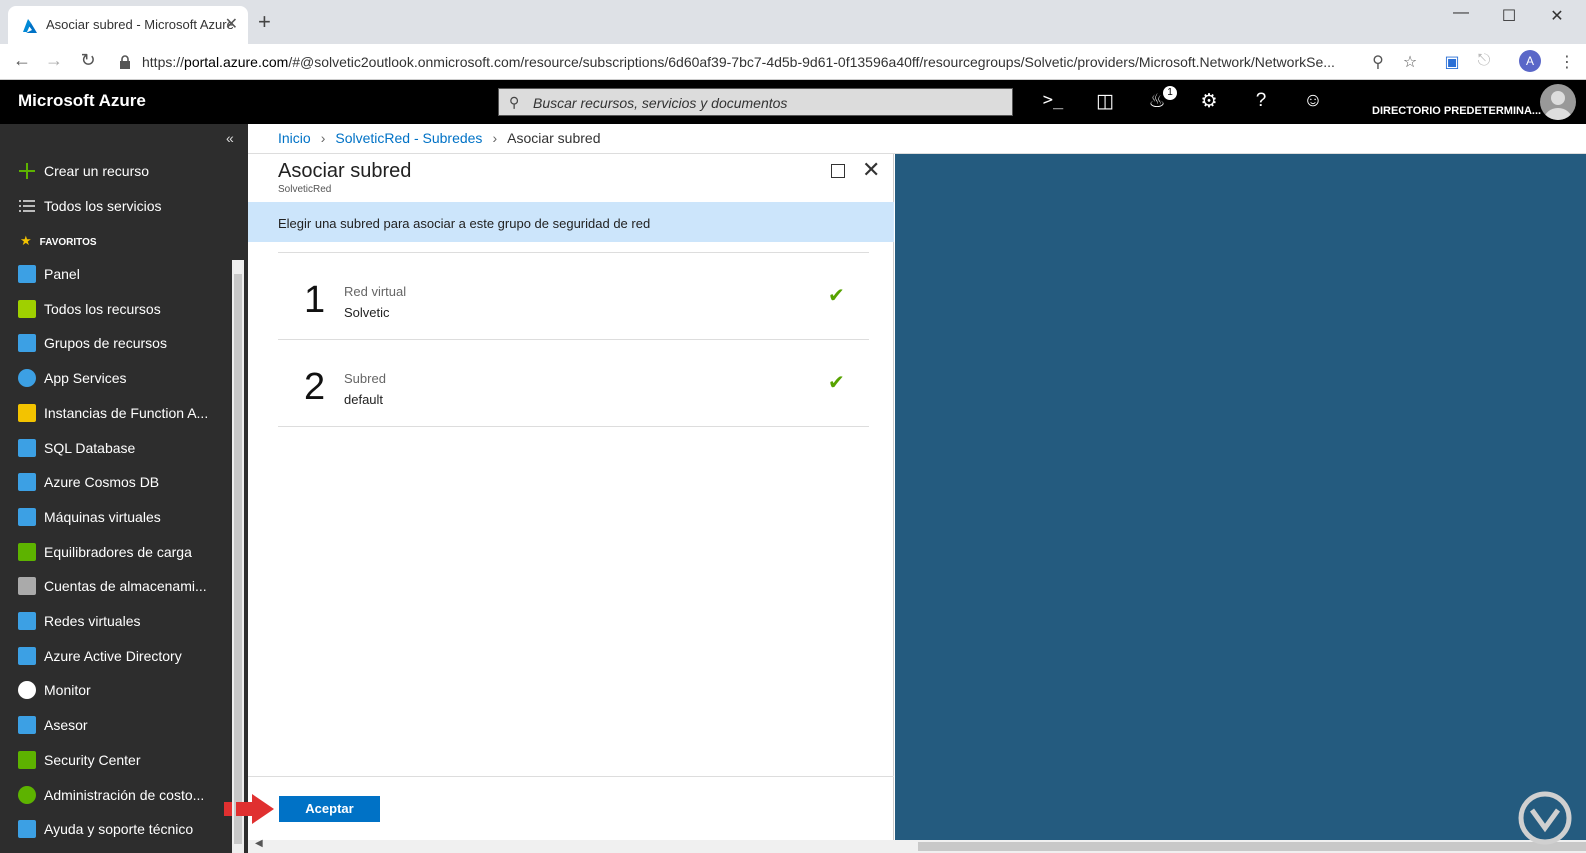 Image resolution: width=1586 pixels, height=853 pixels. What do you see at coordinates (22, 60) in the screenshot?
I see `back-icon: ←` at bounding box center [22, 60].